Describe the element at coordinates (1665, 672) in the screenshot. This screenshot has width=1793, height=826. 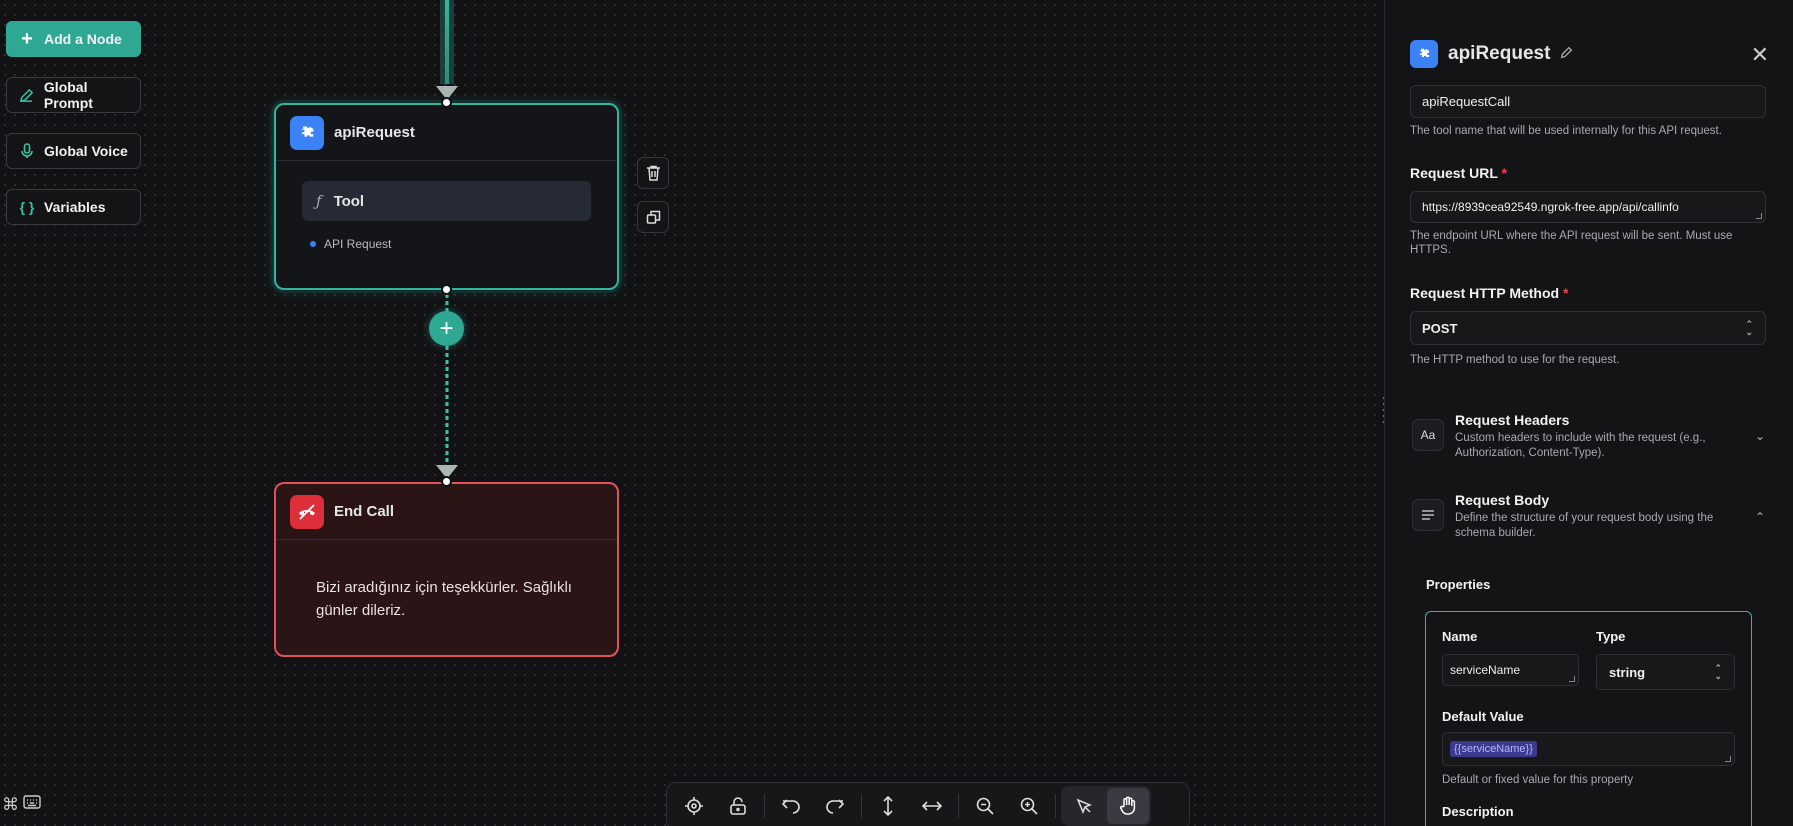
I see `property-type-select: string ⌃ ⌄` at that location.